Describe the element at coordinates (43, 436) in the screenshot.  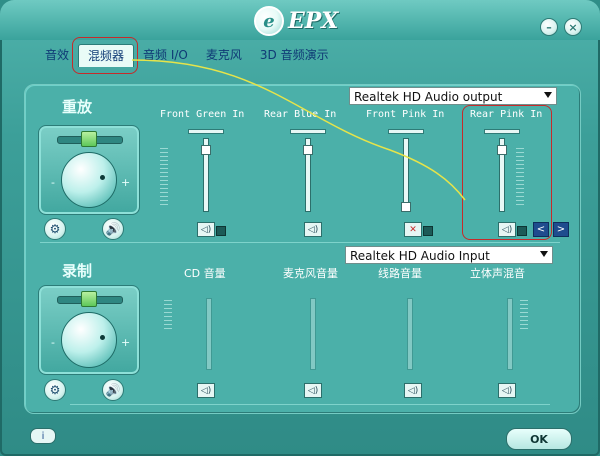
I see `info-icon: i` at that location.